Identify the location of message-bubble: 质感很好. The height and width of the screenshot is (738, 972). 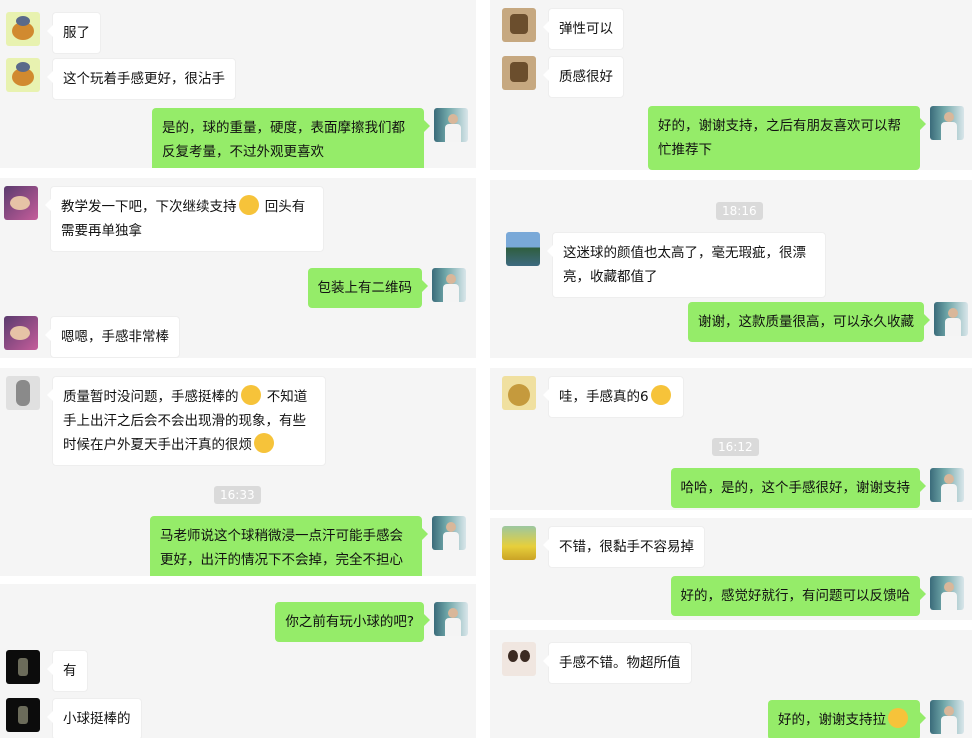
(583, 77).